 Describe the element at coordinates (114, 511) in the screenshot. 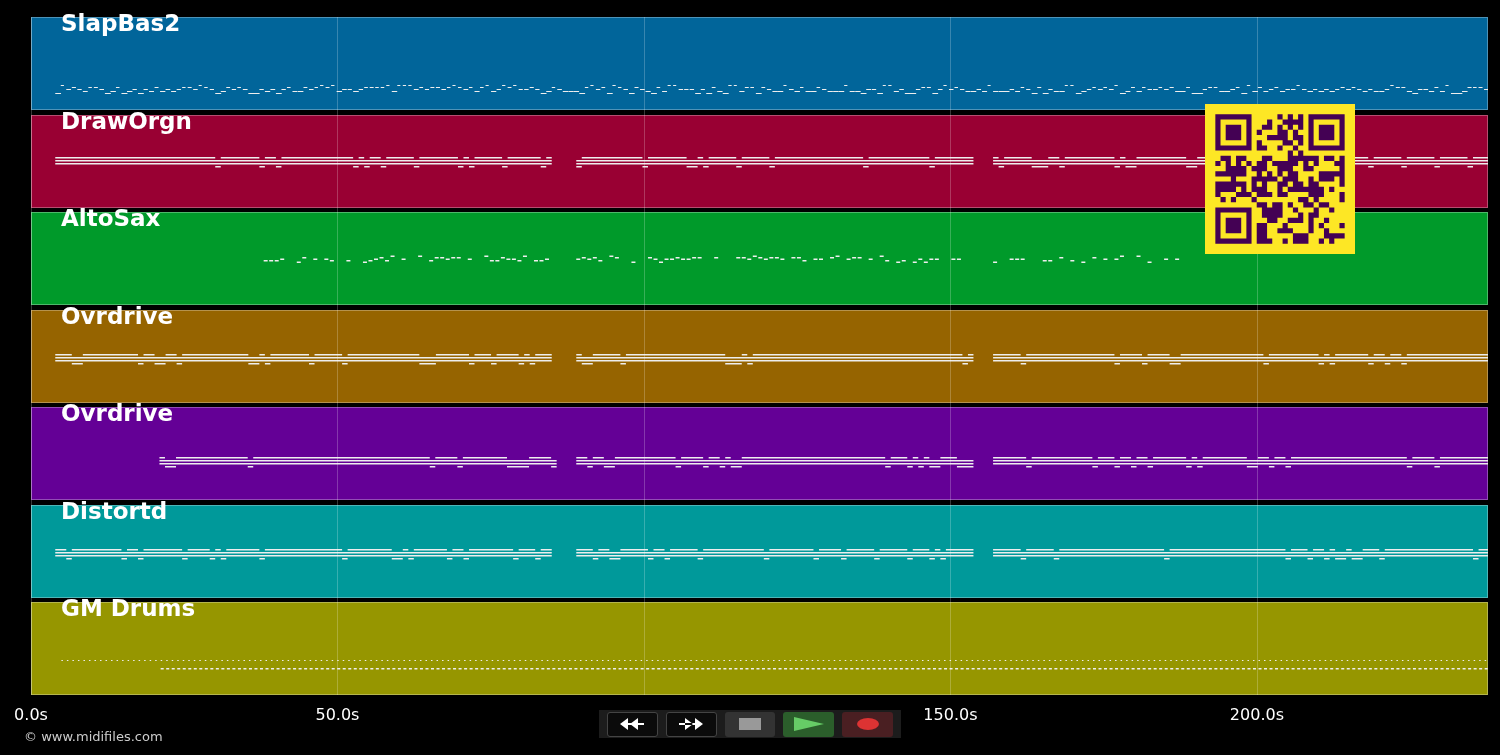

I see `track-name: Distortd` at that location.